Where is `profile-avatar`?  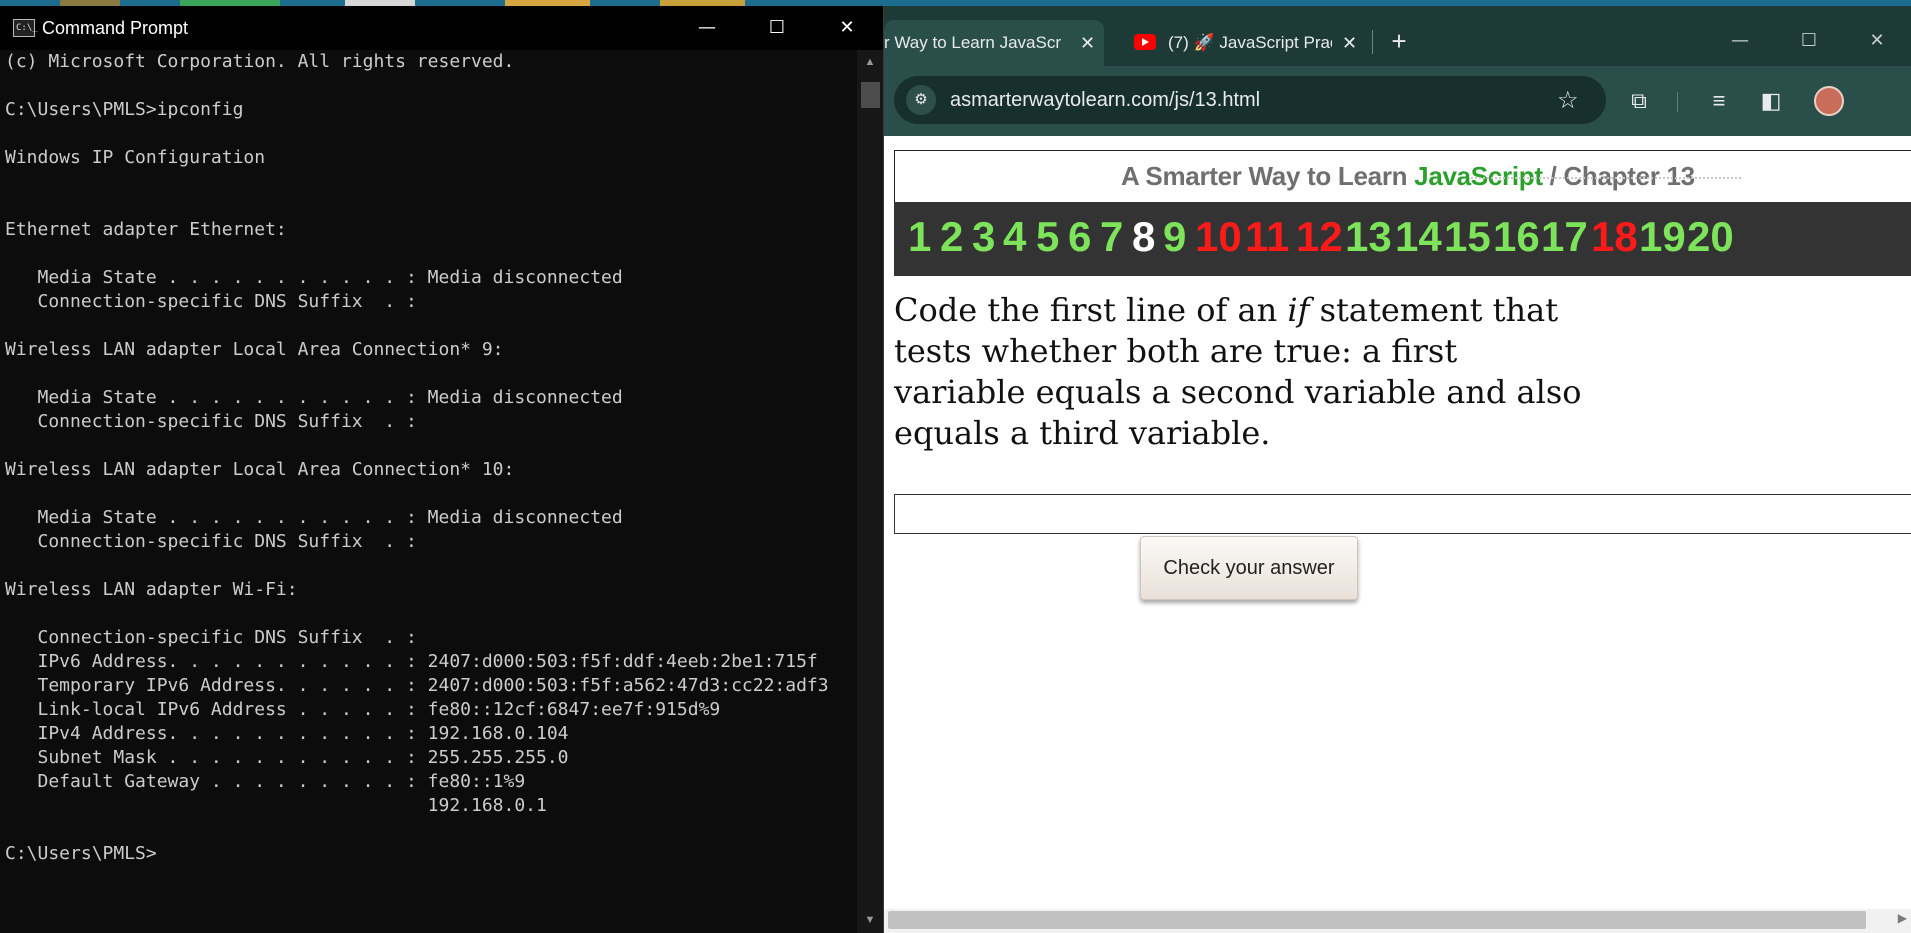 profile-avatar is located at coordinates (1829, 101).